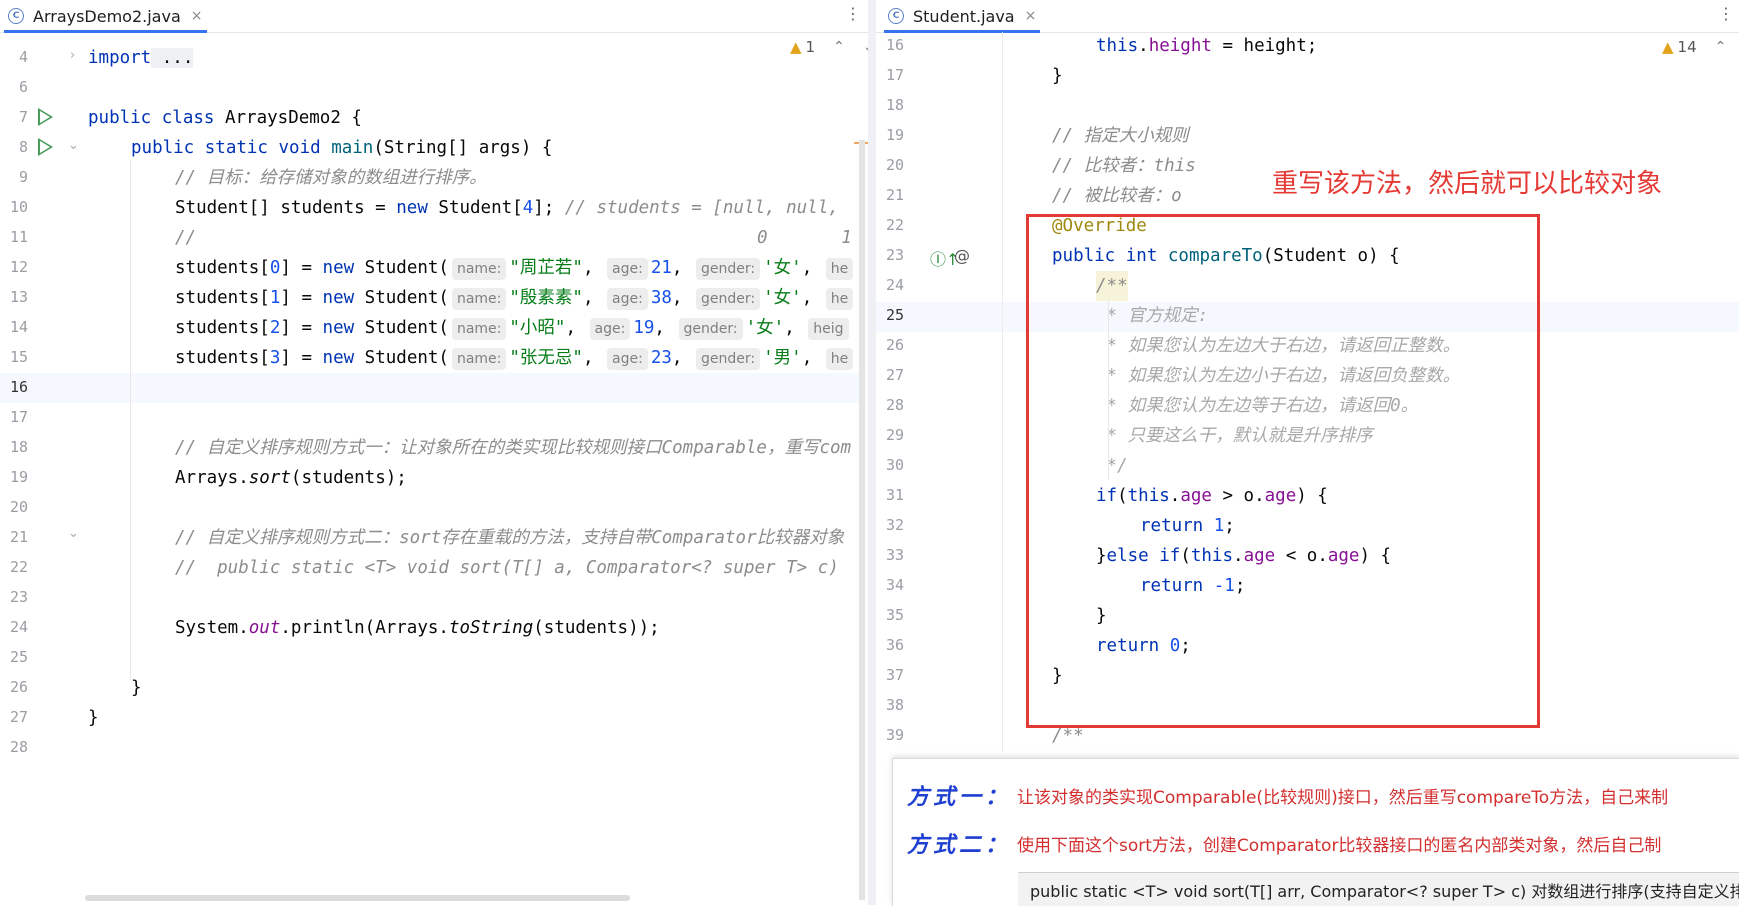  What do you see at coordinates (331, 178) in the screenshot?
I see `code-line-9: // 目标：给存储对象的数组进行排序。` at bounding box center [331, 178].